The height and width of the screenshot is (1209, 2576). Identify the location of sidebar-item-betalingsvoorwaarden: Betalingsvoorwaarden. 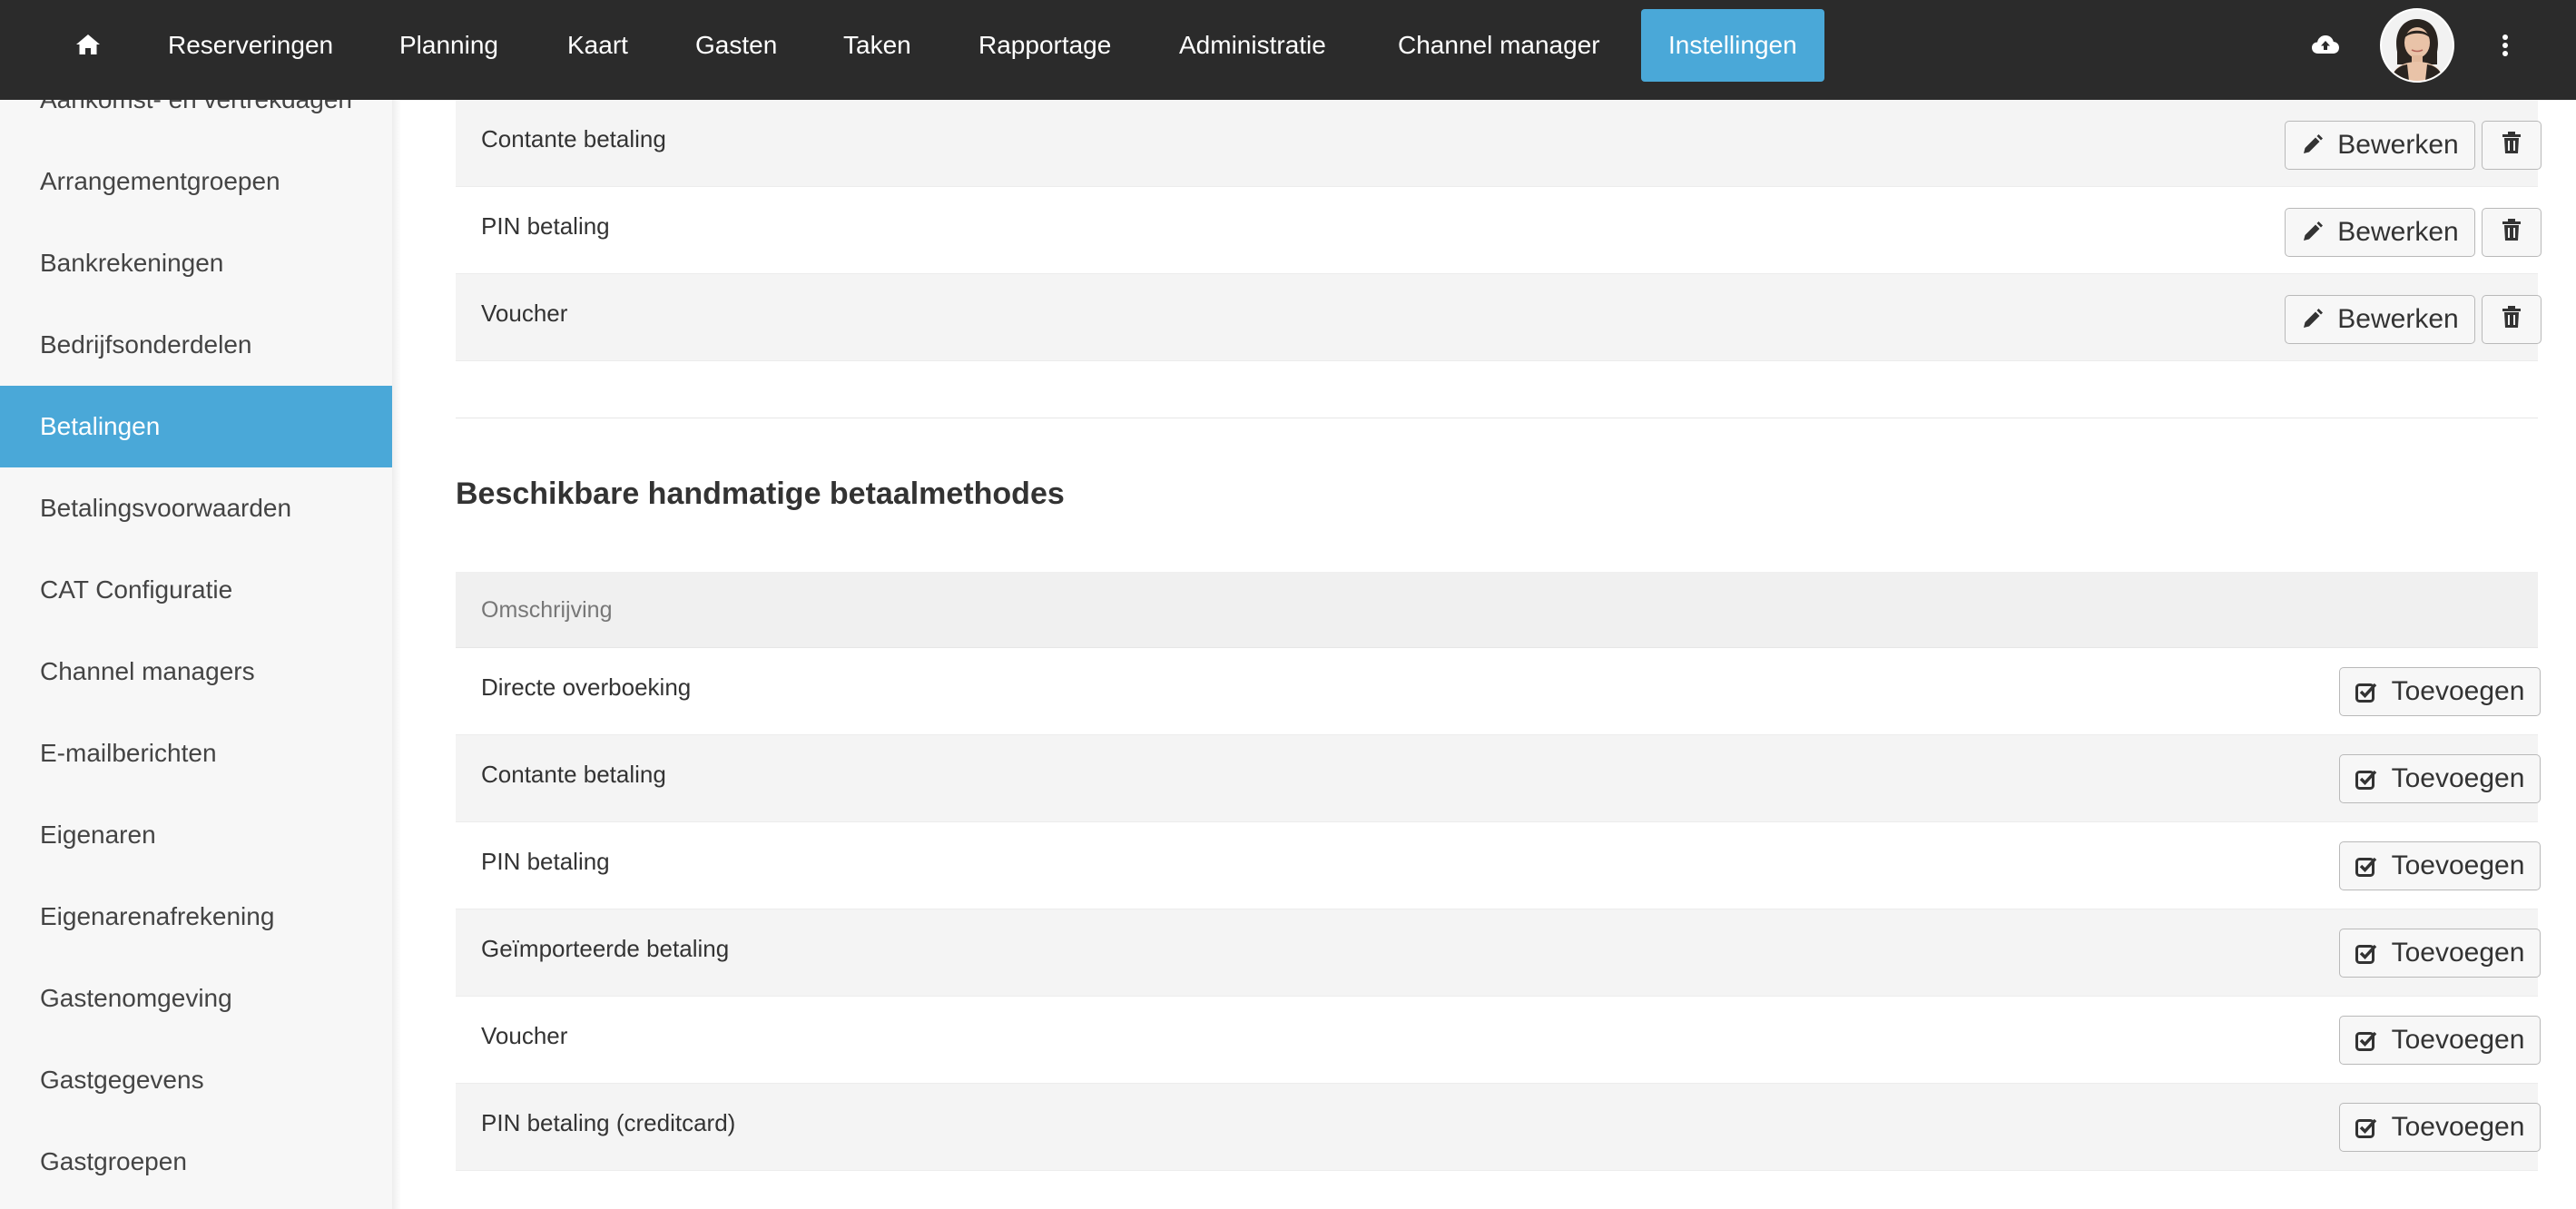
(196, 508).